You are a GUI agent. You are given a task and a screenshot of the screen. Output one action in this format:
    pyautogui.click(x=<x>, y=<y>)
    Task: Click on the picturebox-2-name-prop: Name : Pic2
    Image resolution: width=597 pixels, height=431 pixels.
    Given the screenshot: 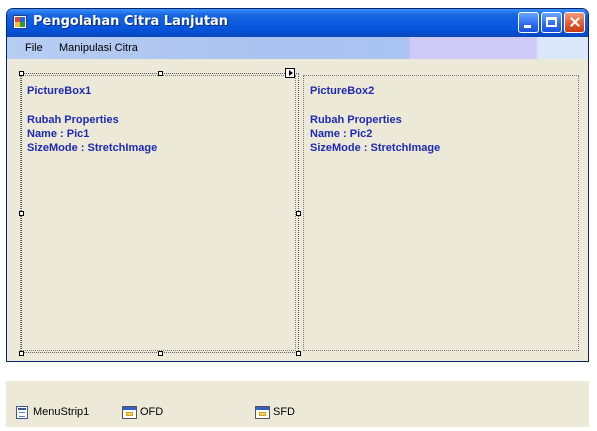 What is the action you would take?
    pyautogui.click(x=341, y=134)
    